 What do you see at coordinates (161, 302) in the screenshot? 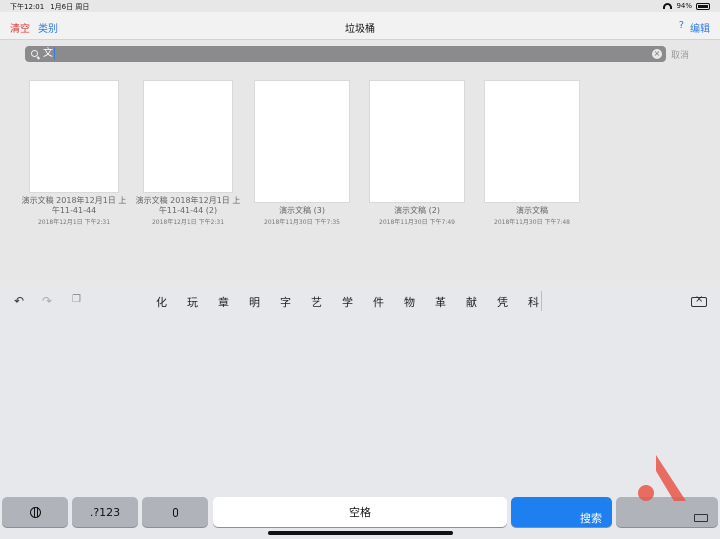
I see `candidate-word: 化` at bounding box center [161, 302].